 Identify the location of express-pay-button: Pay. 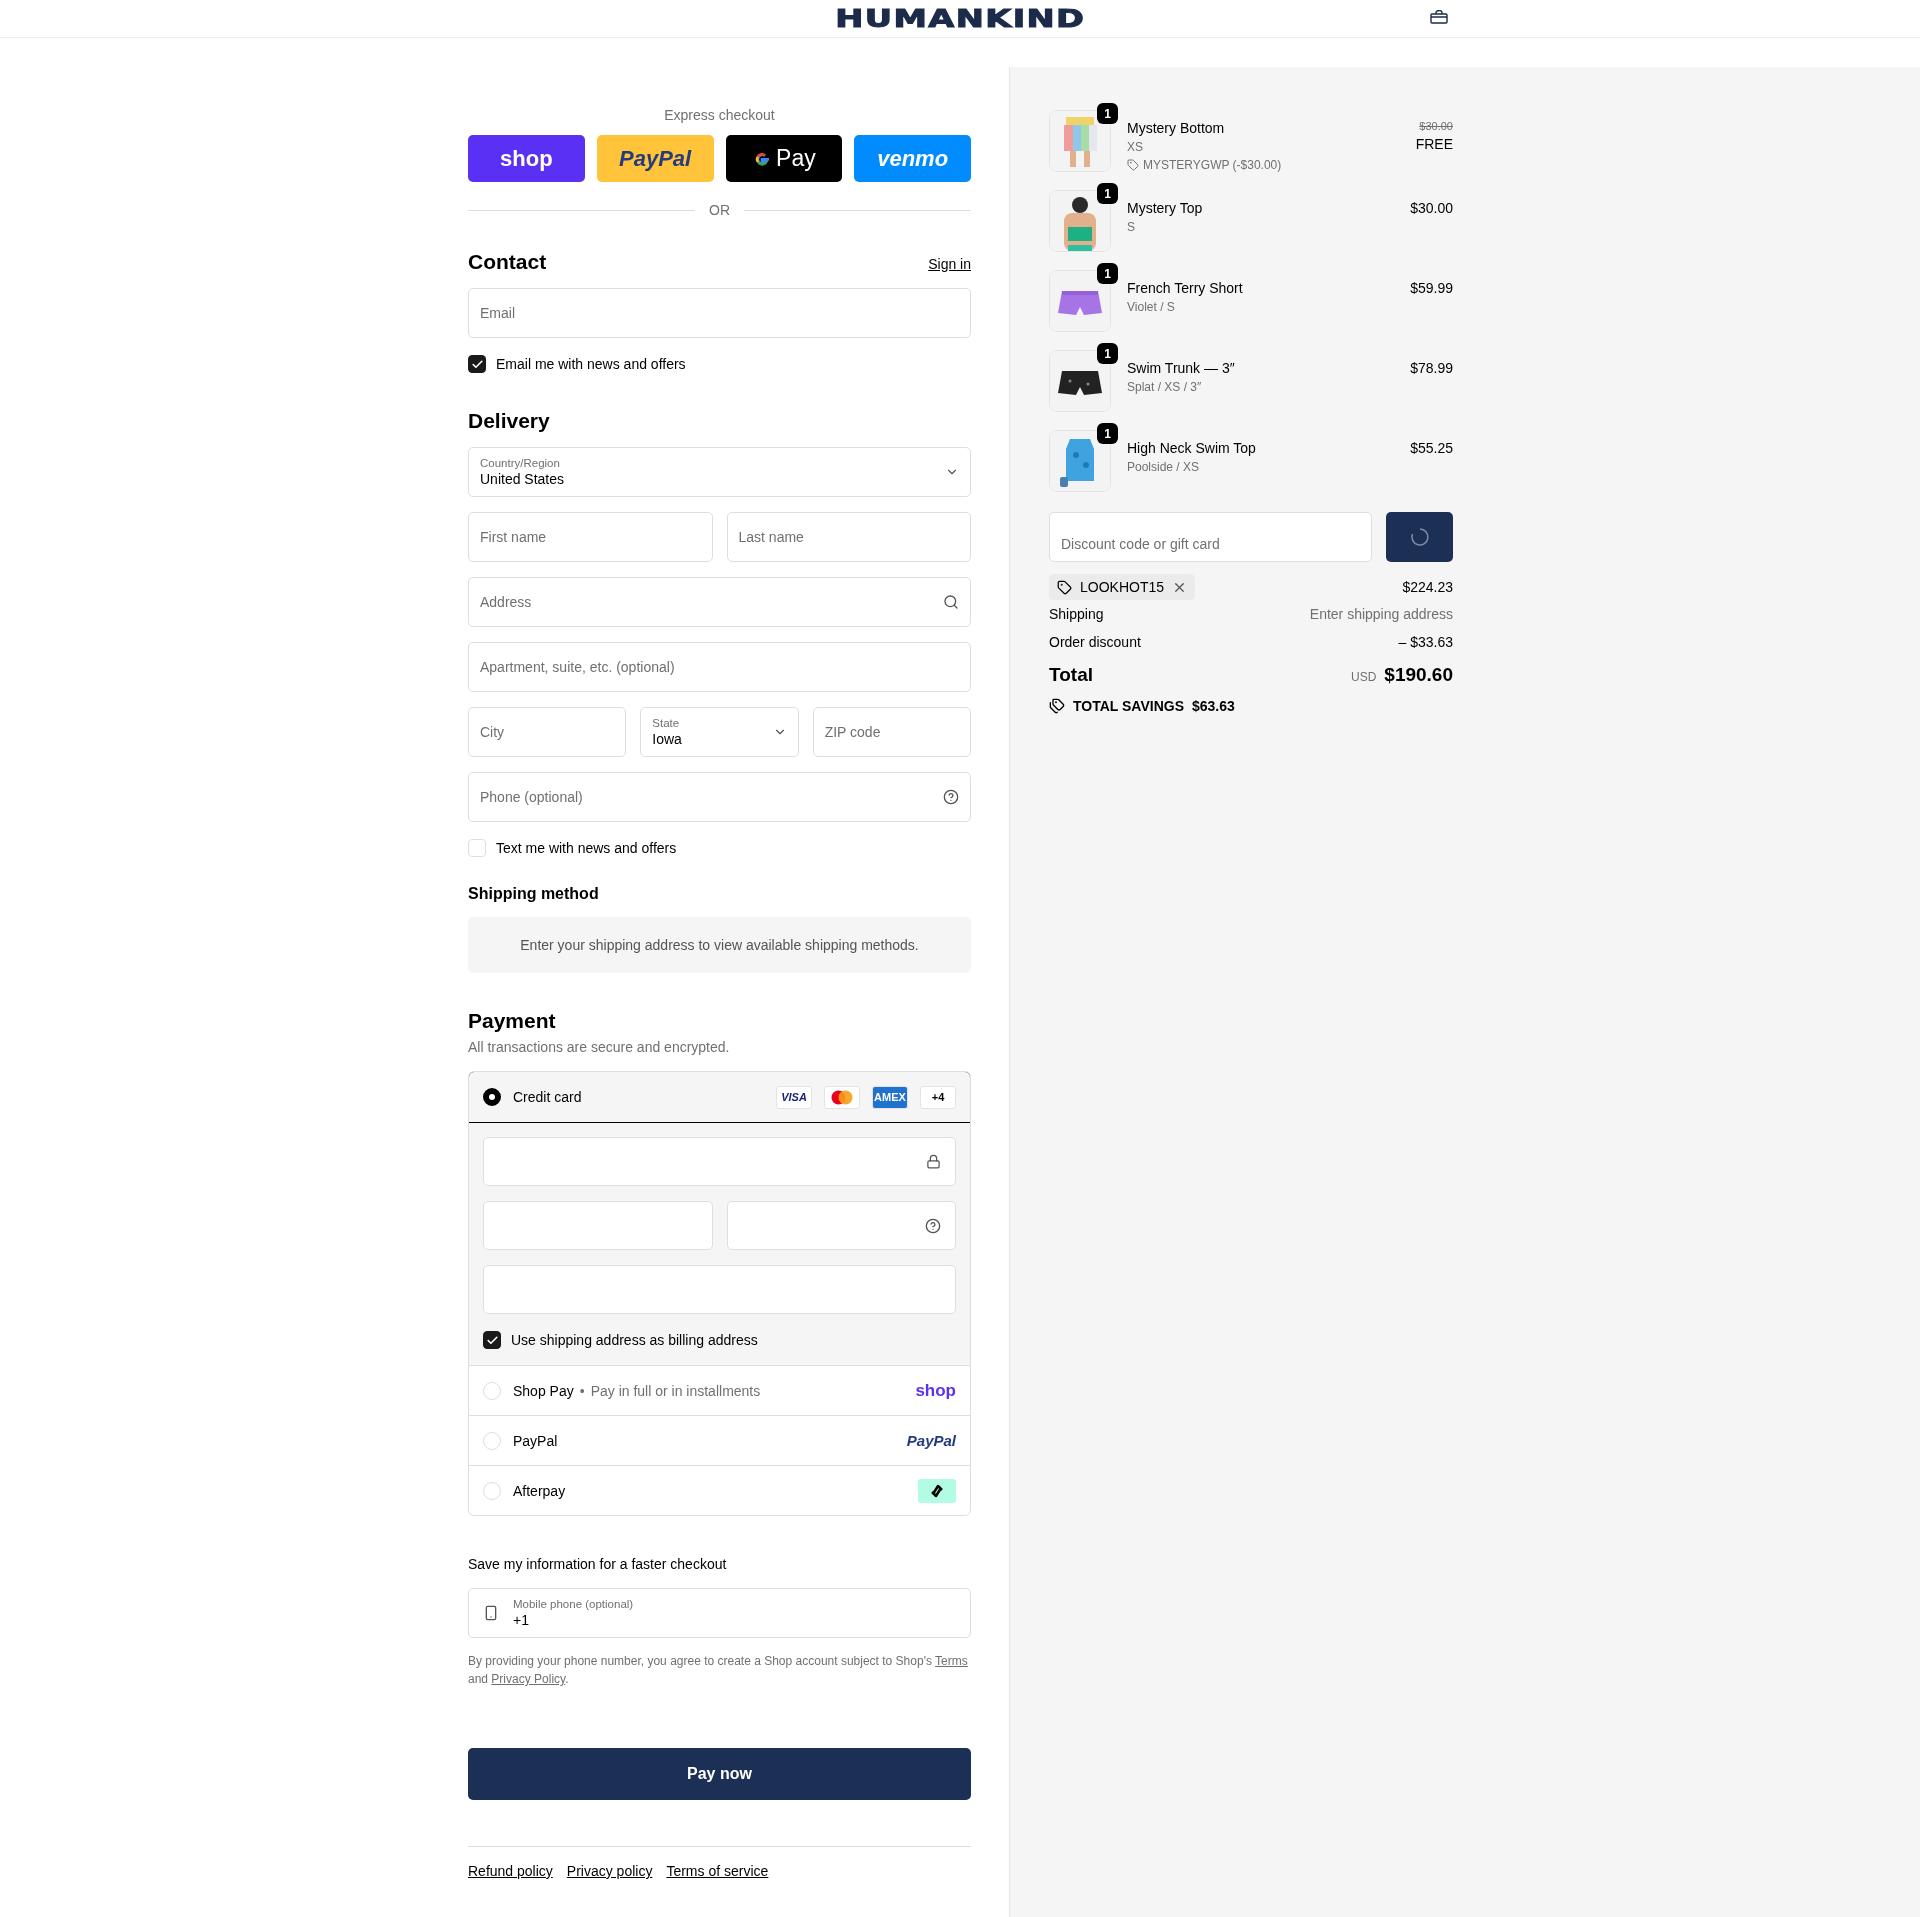
(784, 158).